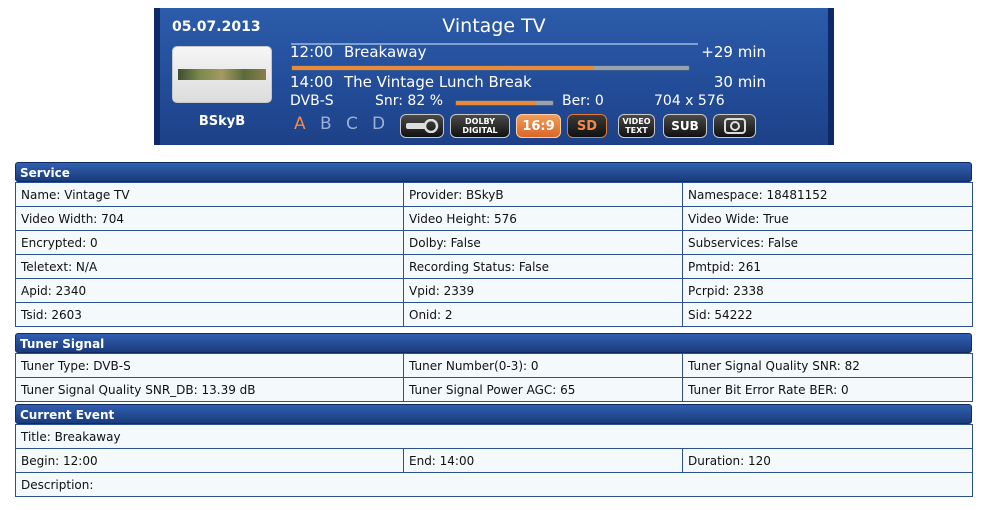 Image resolution: width=984 pixels, height=510 pixels. What do you see at coordinates (359, 124) in the screenshot?
I see `audio-track-c: C` at bounding box center [359, 124].